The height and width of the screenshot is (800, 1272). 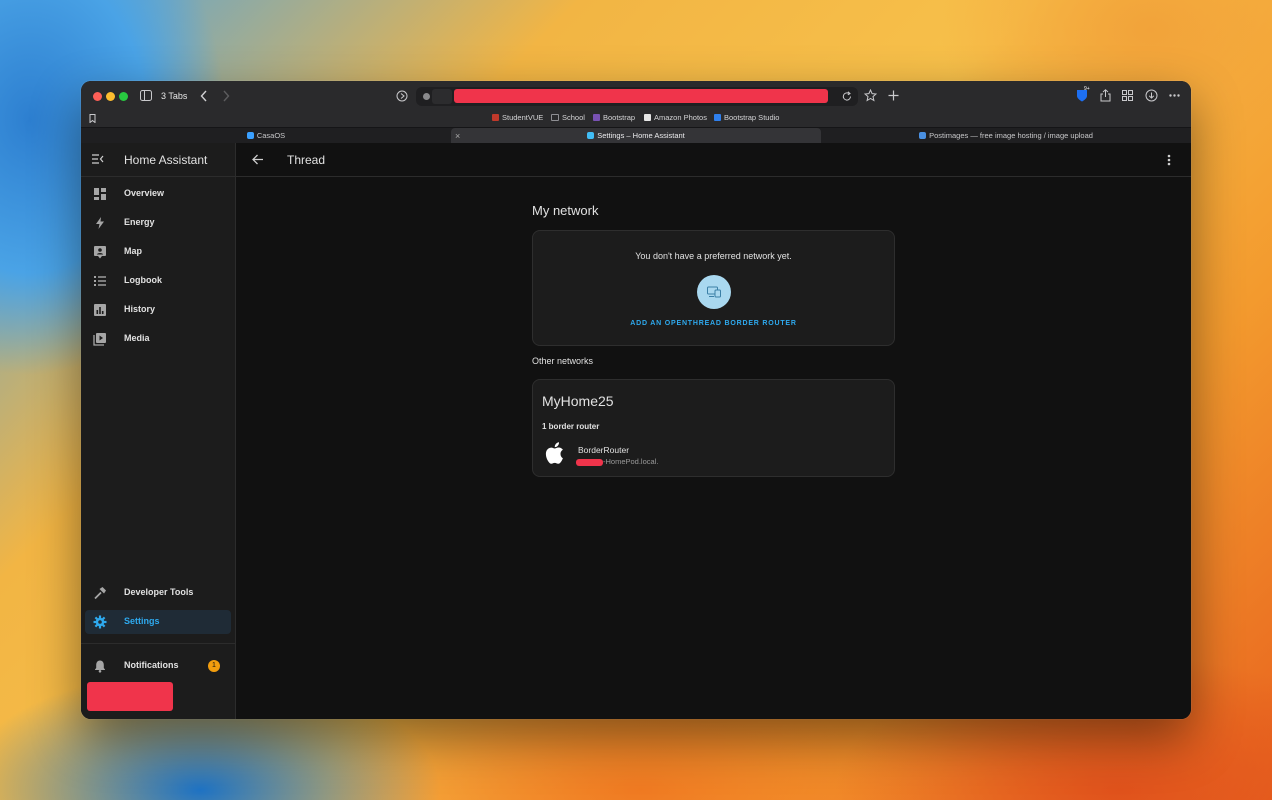 What do you see at coordinates (98, 159) in the screenshot?
I see `menu-collapse-icon` at bounding box center [98, 159].